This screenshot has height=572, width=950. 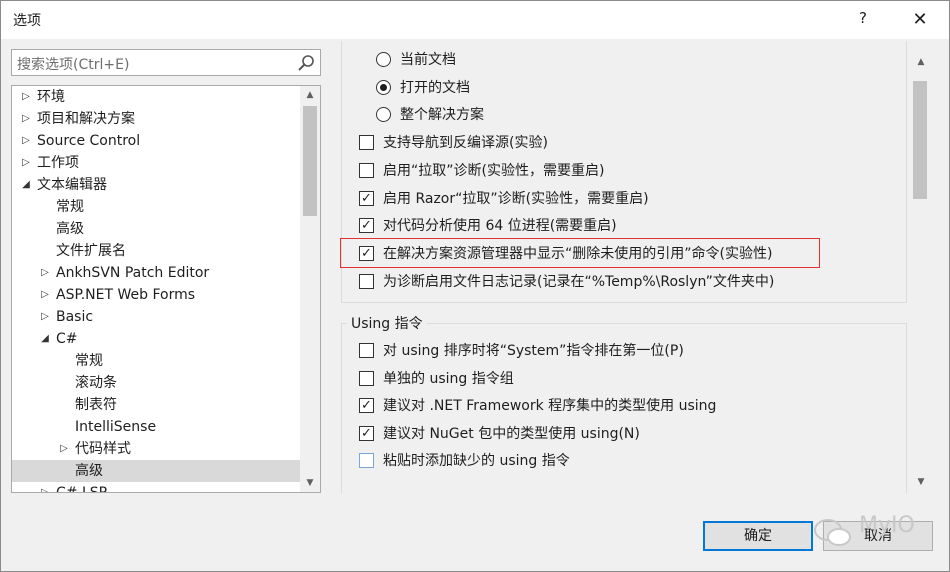 I want to click on search-input: 搜索选项(Ctrl+E), so click(x=166, y=62).